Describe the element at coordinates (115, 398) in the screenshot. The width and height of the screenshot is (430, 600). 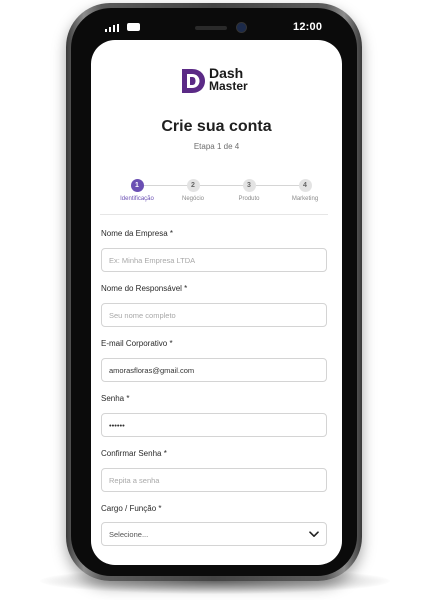
I see `password-label: Senha *` at that location.